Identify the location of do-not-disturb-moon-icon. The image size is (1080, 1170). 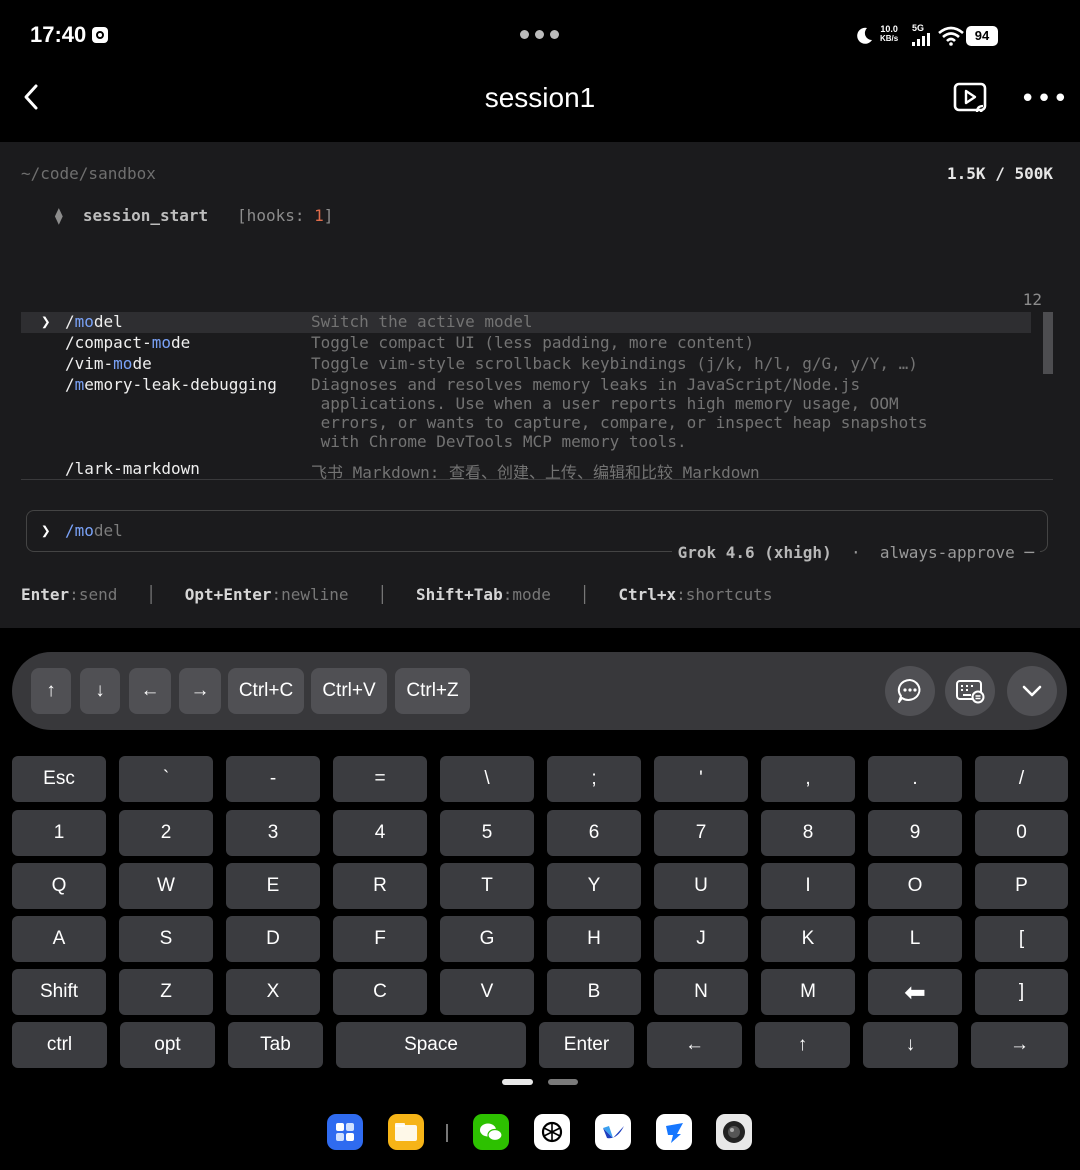
(864, 35).